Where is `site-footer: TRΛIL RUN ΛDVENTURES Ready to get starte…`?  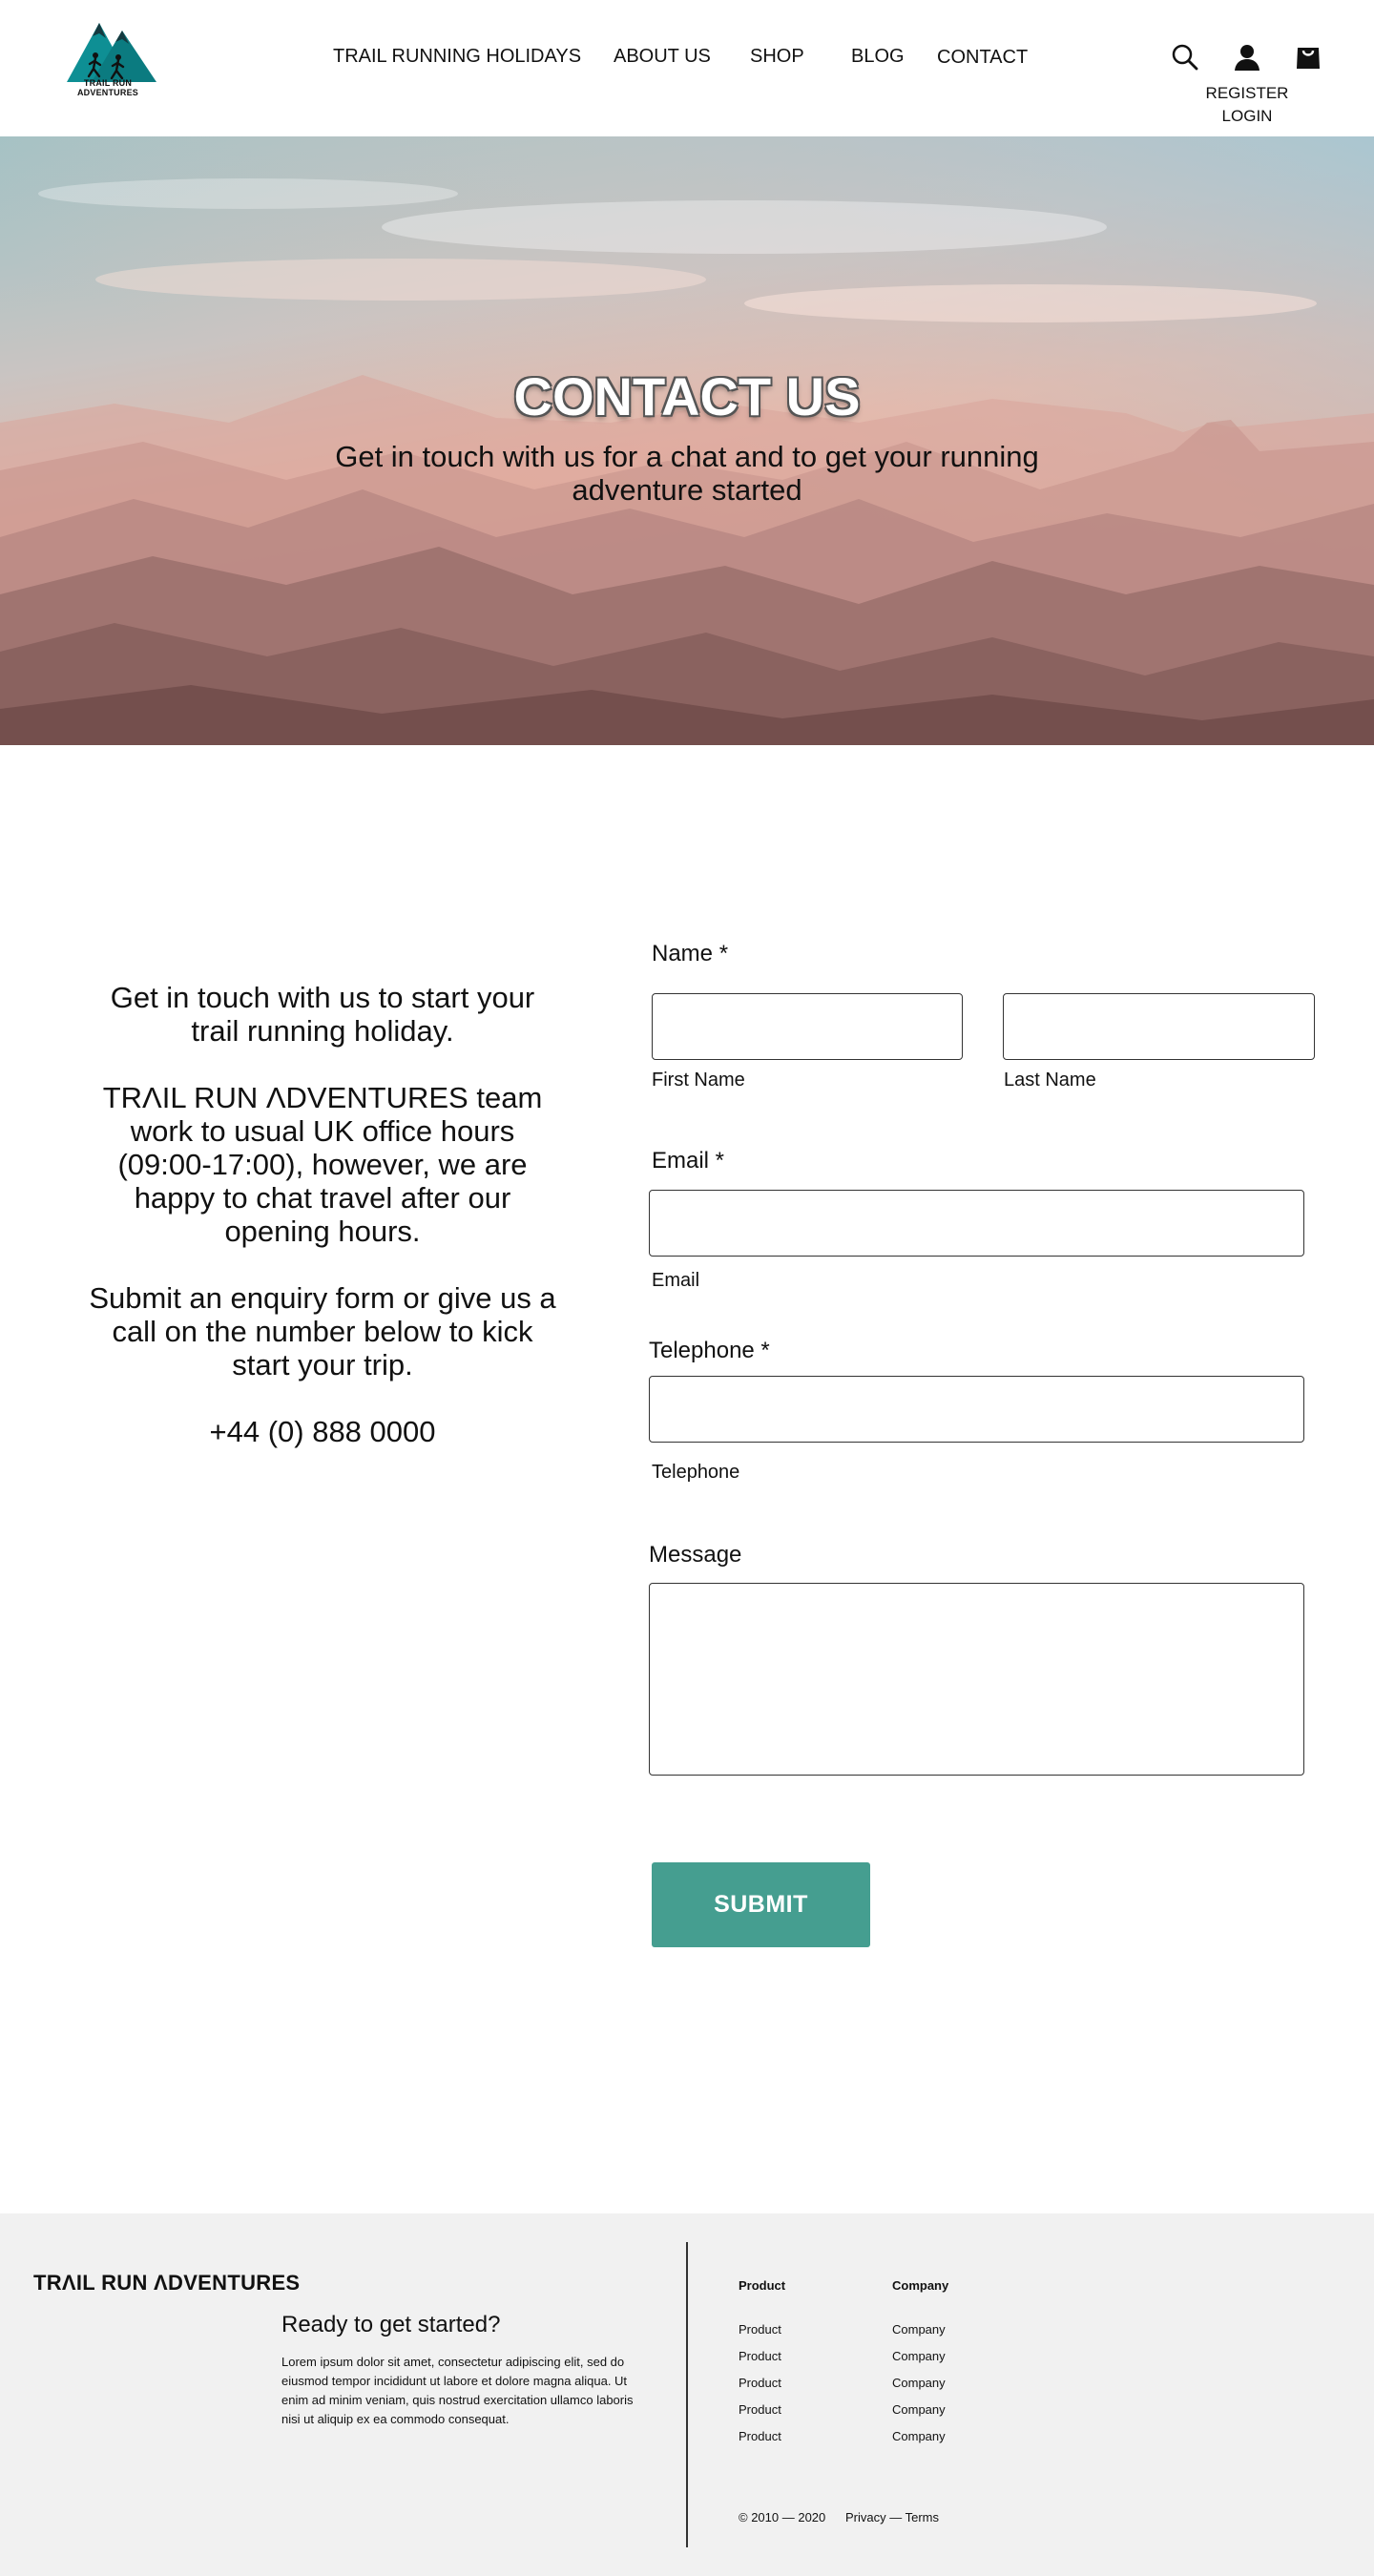
site-footer: TRΛIL RUN ΛDVENTURES Ready to get starte… is located at coordinates (687, 2394).